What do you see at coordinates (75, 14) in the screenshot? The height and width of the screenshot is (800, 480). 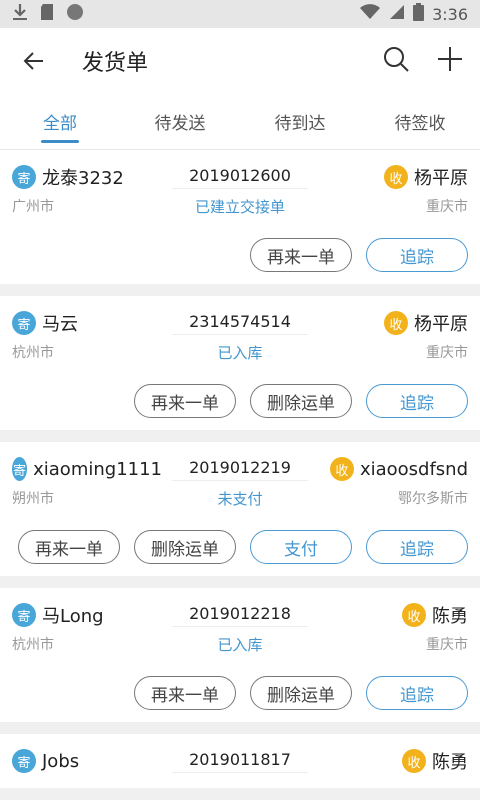 I see `circle-notification-icon` at bounding box center [75, 14].